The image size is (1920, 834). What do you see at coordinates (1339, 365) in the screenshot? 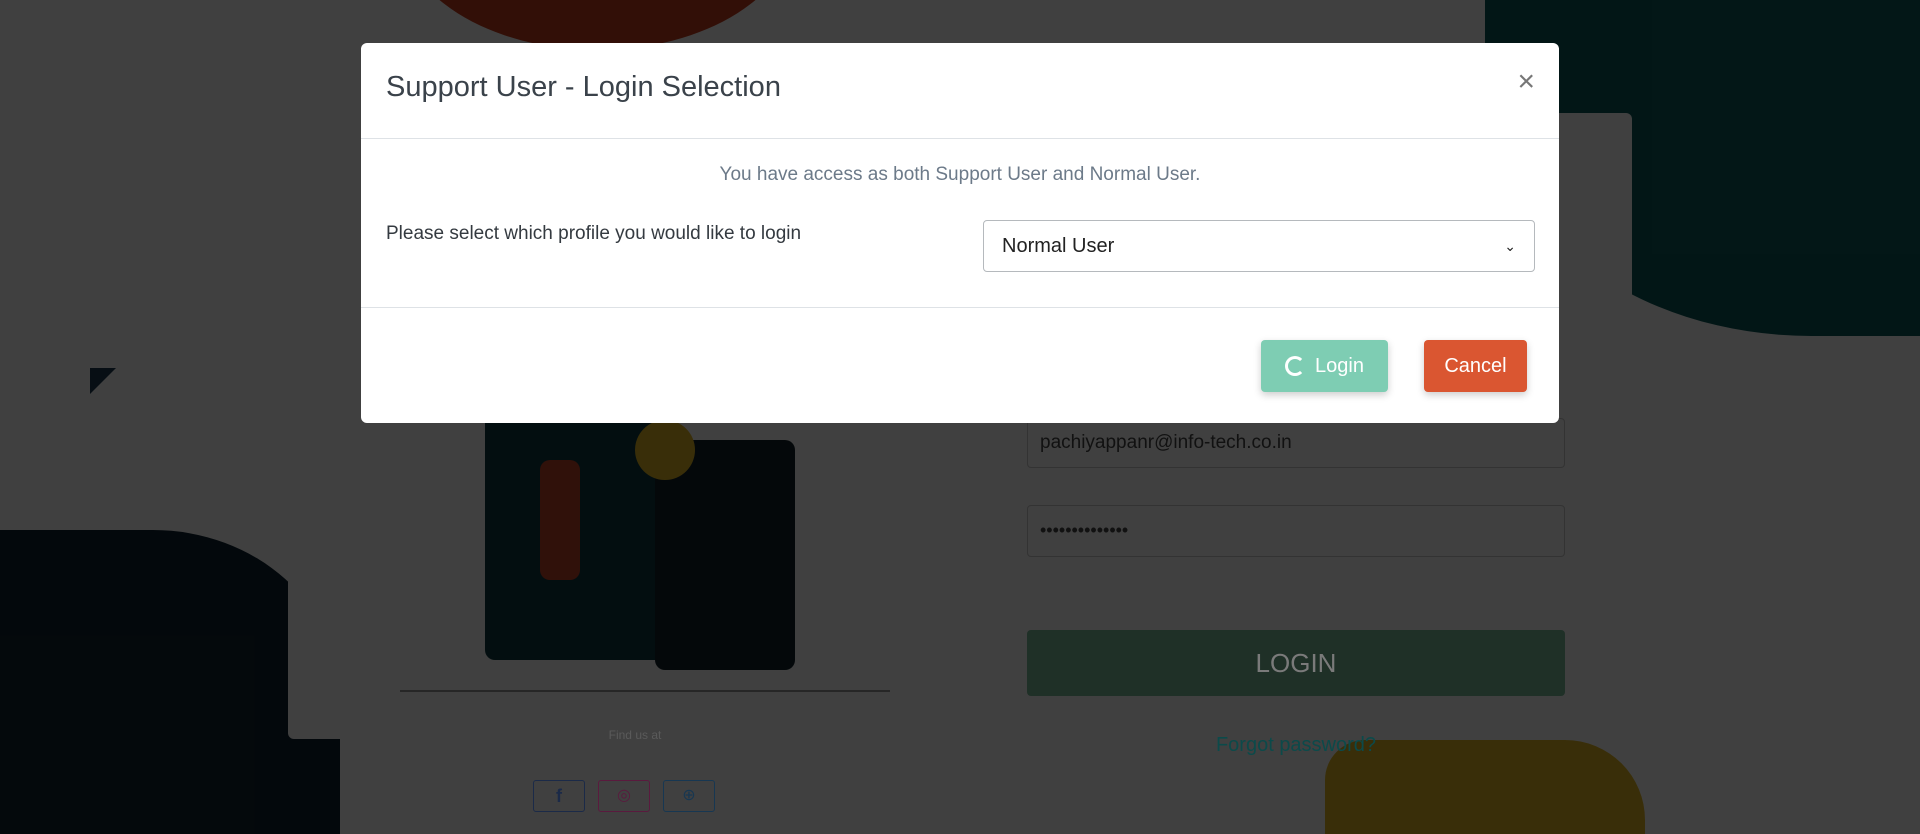
I see `login-button-label: Login` at bounding box center [1339, 365].